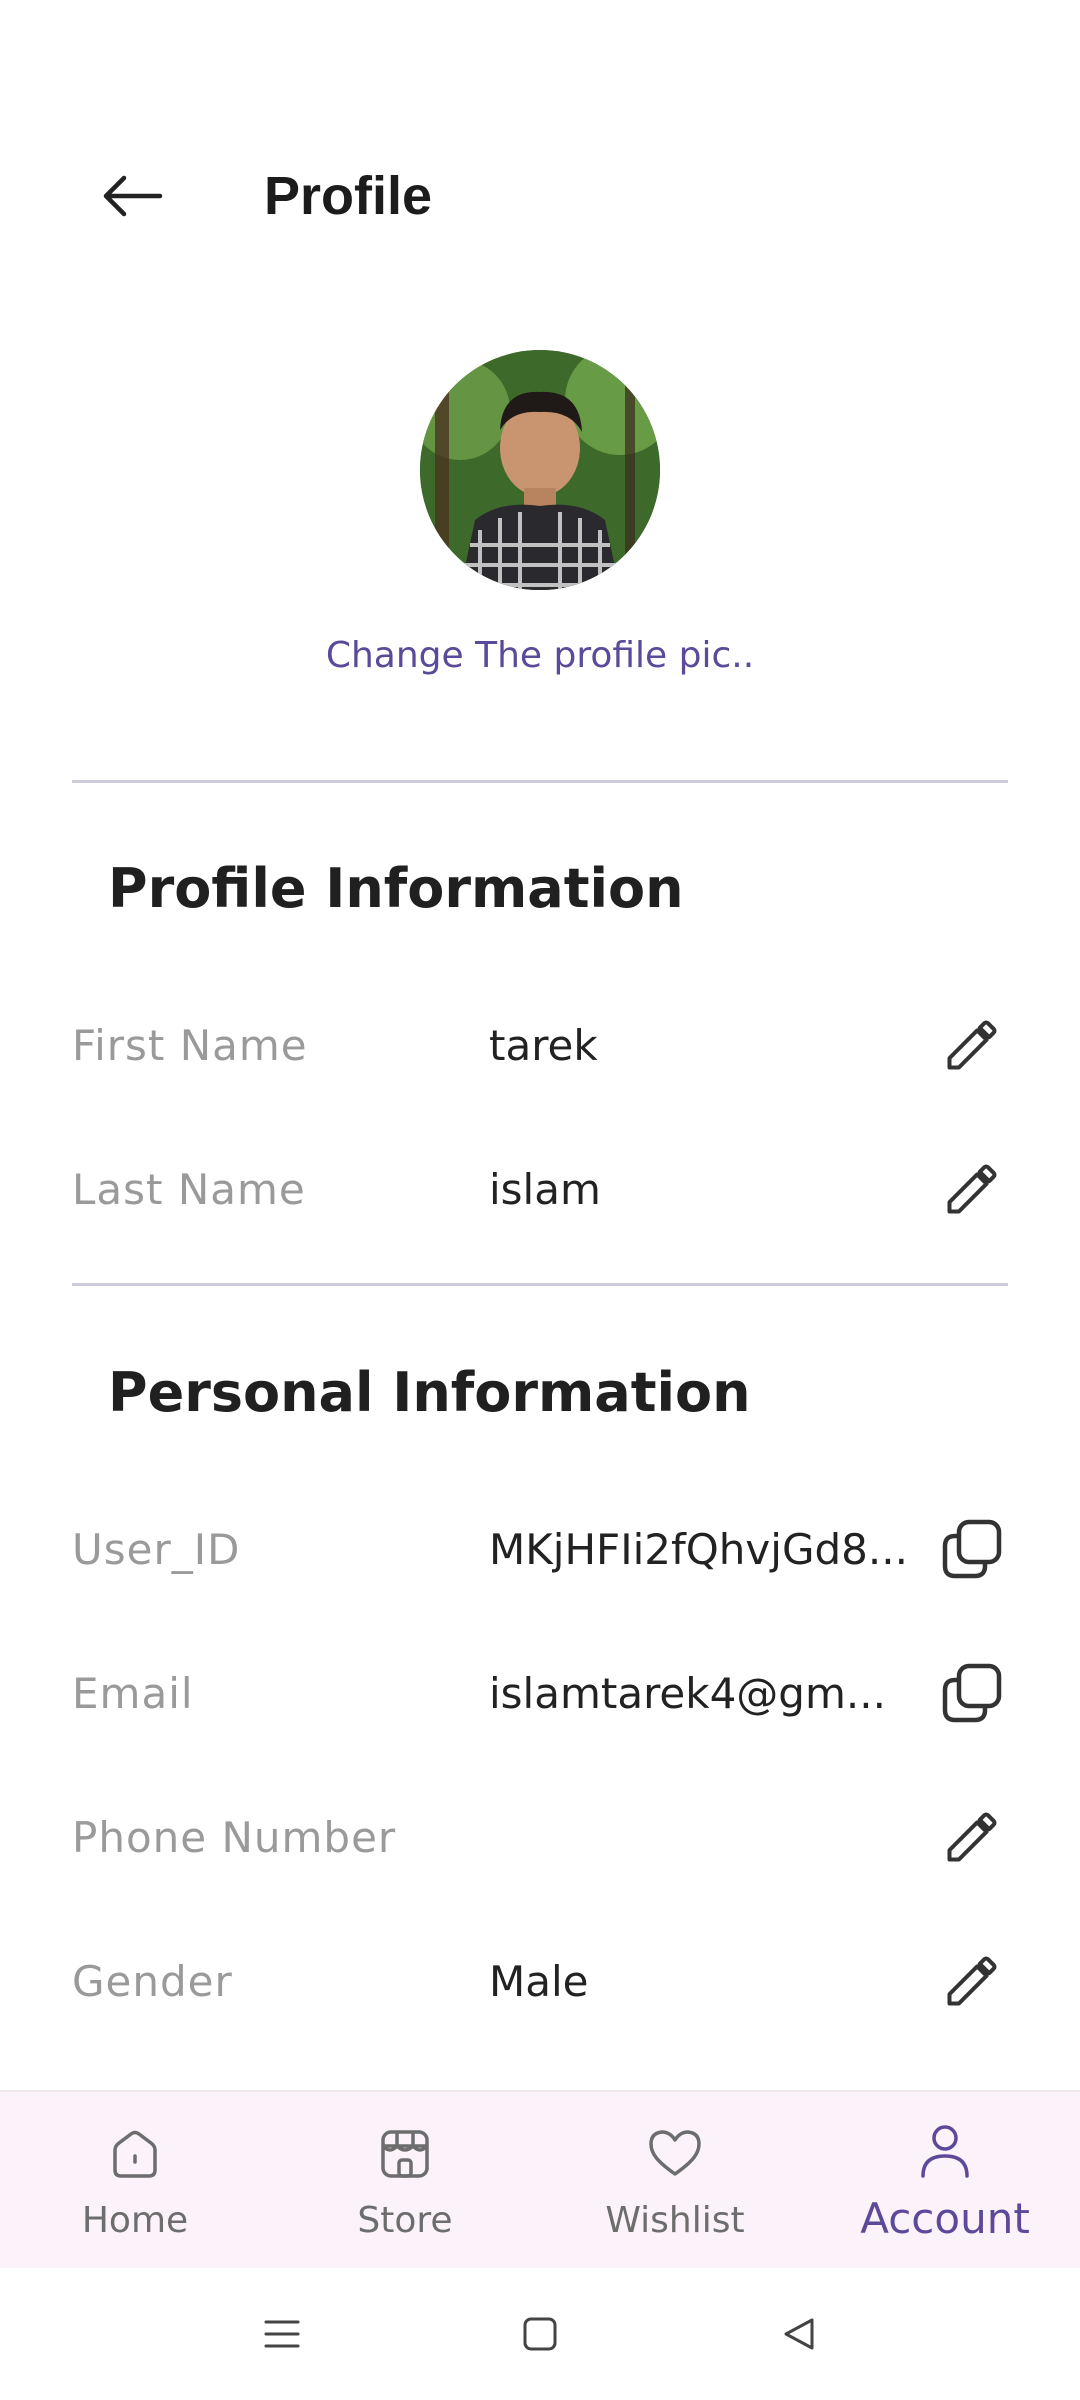  I want to click on nav-item-store: Store, so click(405, 2181).